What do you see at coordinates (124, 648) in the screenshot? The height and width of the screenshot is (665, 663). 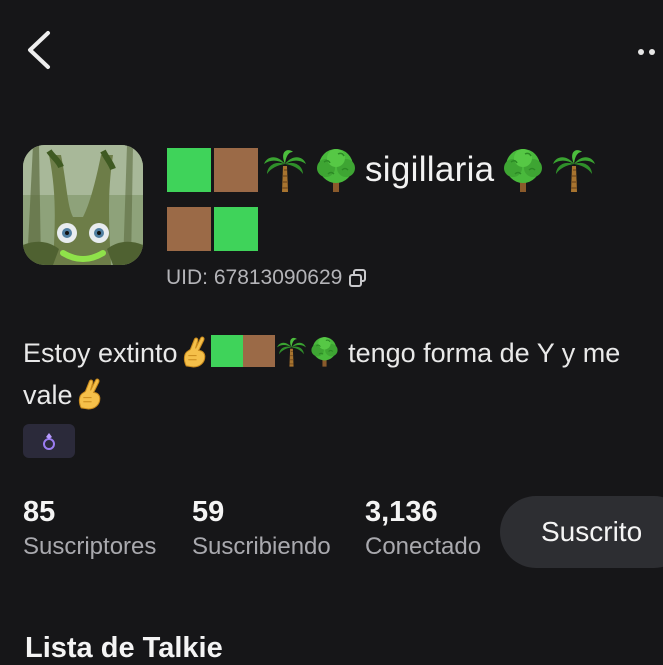 I see `section-title-talkie-list: Lista de Talkie` at bounding box center [124, 648].